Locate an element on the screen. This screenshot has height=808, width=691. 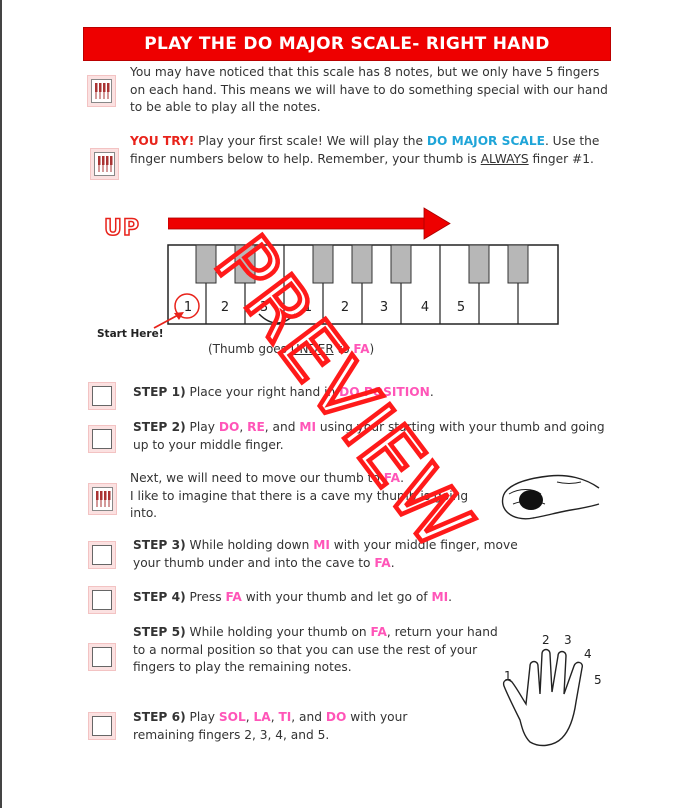
step-3-n1: MI is located at coordinates (321, 545).